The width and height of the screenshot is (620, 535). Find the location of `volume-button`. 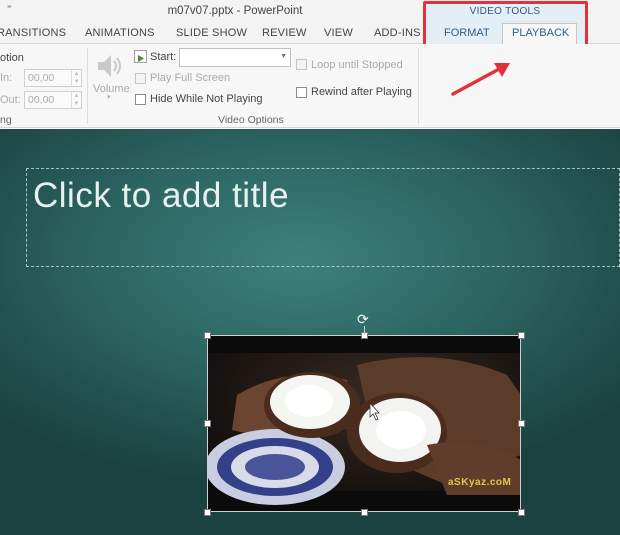

volume-button is located at coordinates (110, 66).